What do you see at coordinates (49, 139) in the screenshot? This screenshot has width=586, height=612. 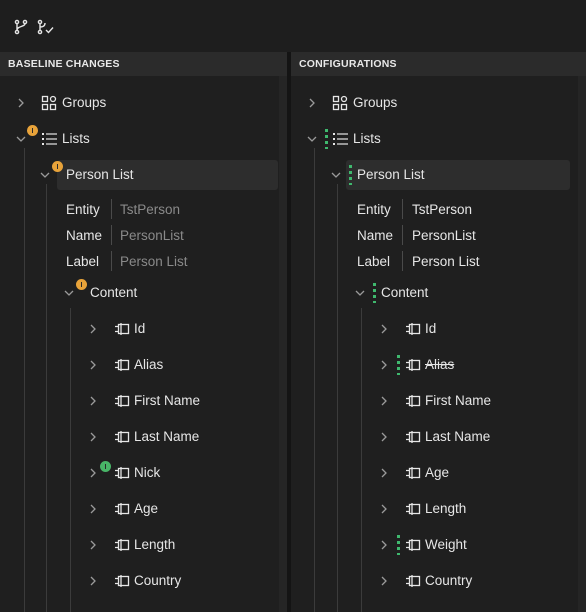 I see `list-icon` at bounding box center [49, 139].